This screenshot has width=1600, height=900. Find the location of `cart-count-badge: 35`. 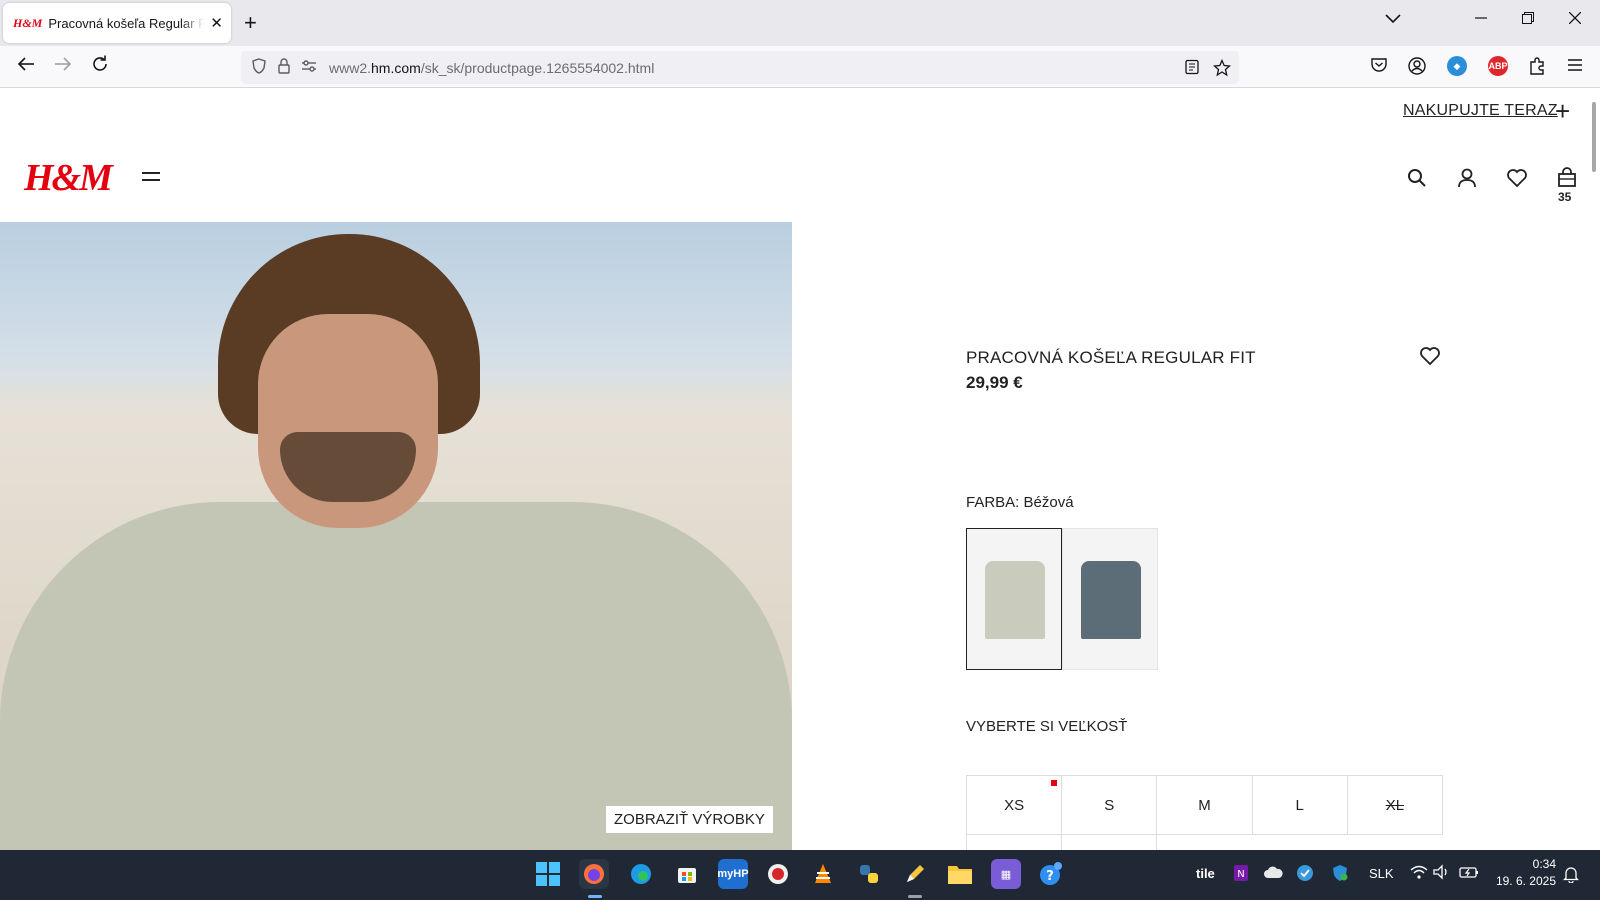

cart-count-badge: 35 is located at coordinates (1565, 197).